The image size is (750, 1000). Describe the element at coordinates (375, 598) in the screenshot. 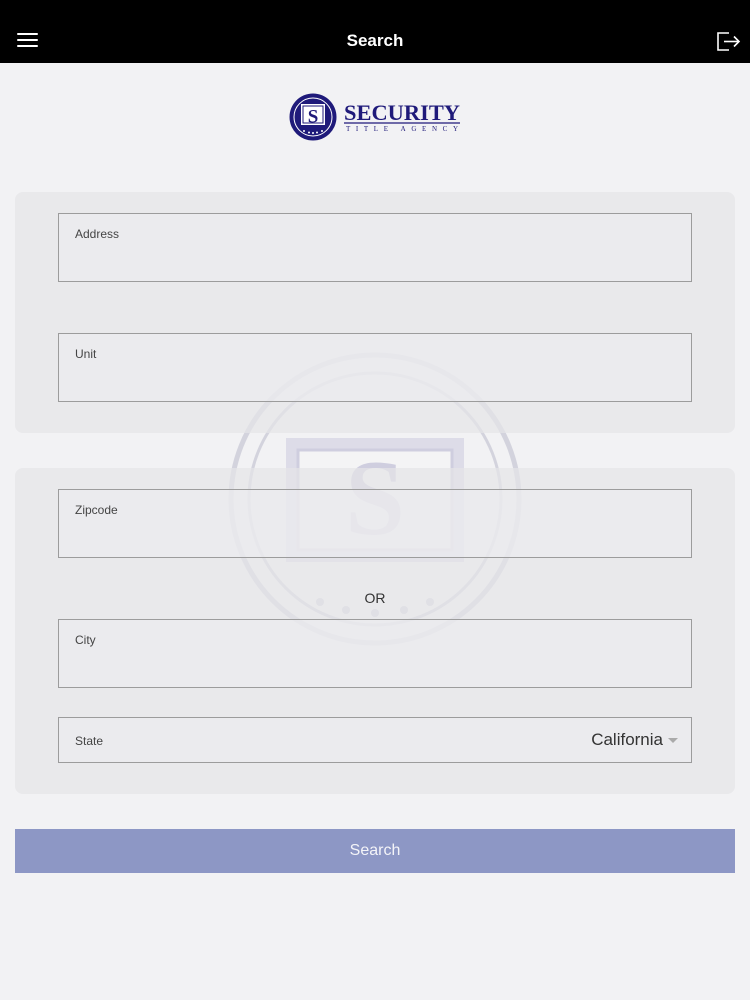

I see `or-separator: OR` at that location.